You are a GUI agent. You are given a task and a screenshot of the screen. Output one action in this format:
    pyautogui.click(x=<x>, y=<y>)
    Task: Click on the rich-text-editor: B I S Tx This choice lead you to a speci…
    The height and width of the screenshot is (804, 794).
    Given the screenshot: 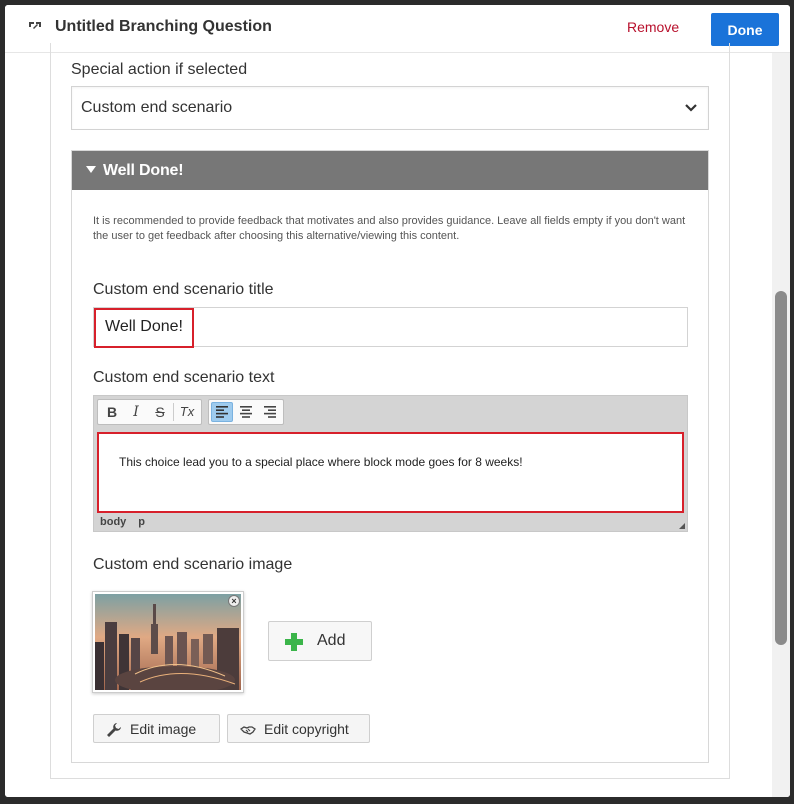 What is the action you would take?
    pyautogui.click(x=390, y=463)
    